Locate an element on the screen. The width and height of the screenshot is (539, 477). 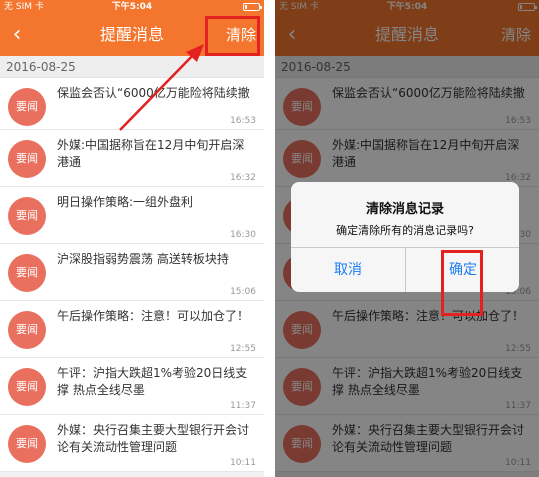
message-text: 保监会否认“6000亿万能险将陆续撤 is located at coordinates (153, 93).